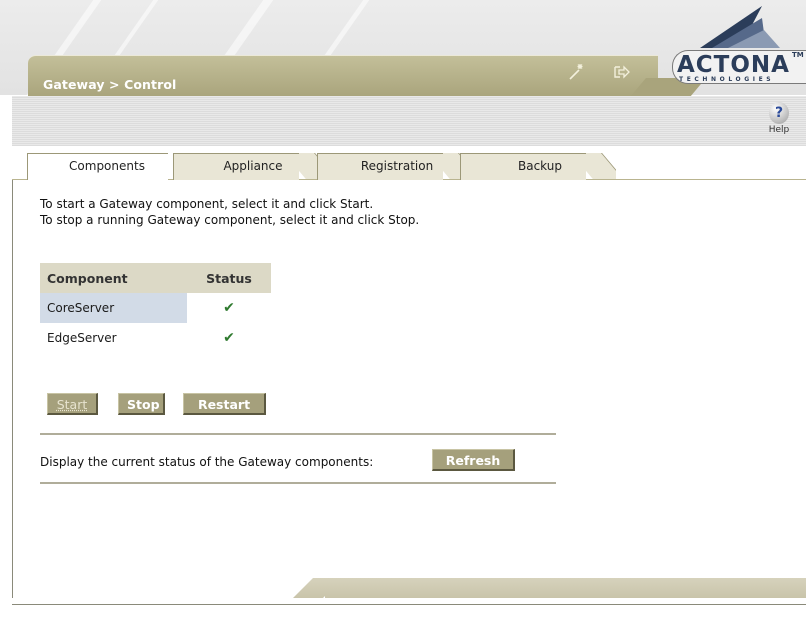 The height and width of the screenshot is (618, 806). Describe the element at coordinates (727, 79) in the screenshot. I see `logo-subtitle: TECHNOLOGIES` at that location.